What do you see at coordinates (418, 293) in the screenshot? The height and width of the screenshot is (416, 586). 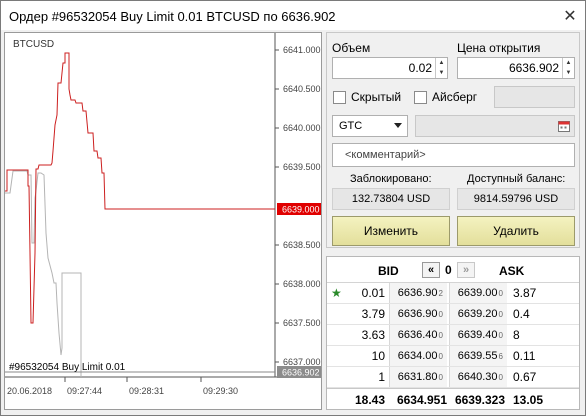 I see `bid-price: 6636.90 2` at bounding box center [418, 293].